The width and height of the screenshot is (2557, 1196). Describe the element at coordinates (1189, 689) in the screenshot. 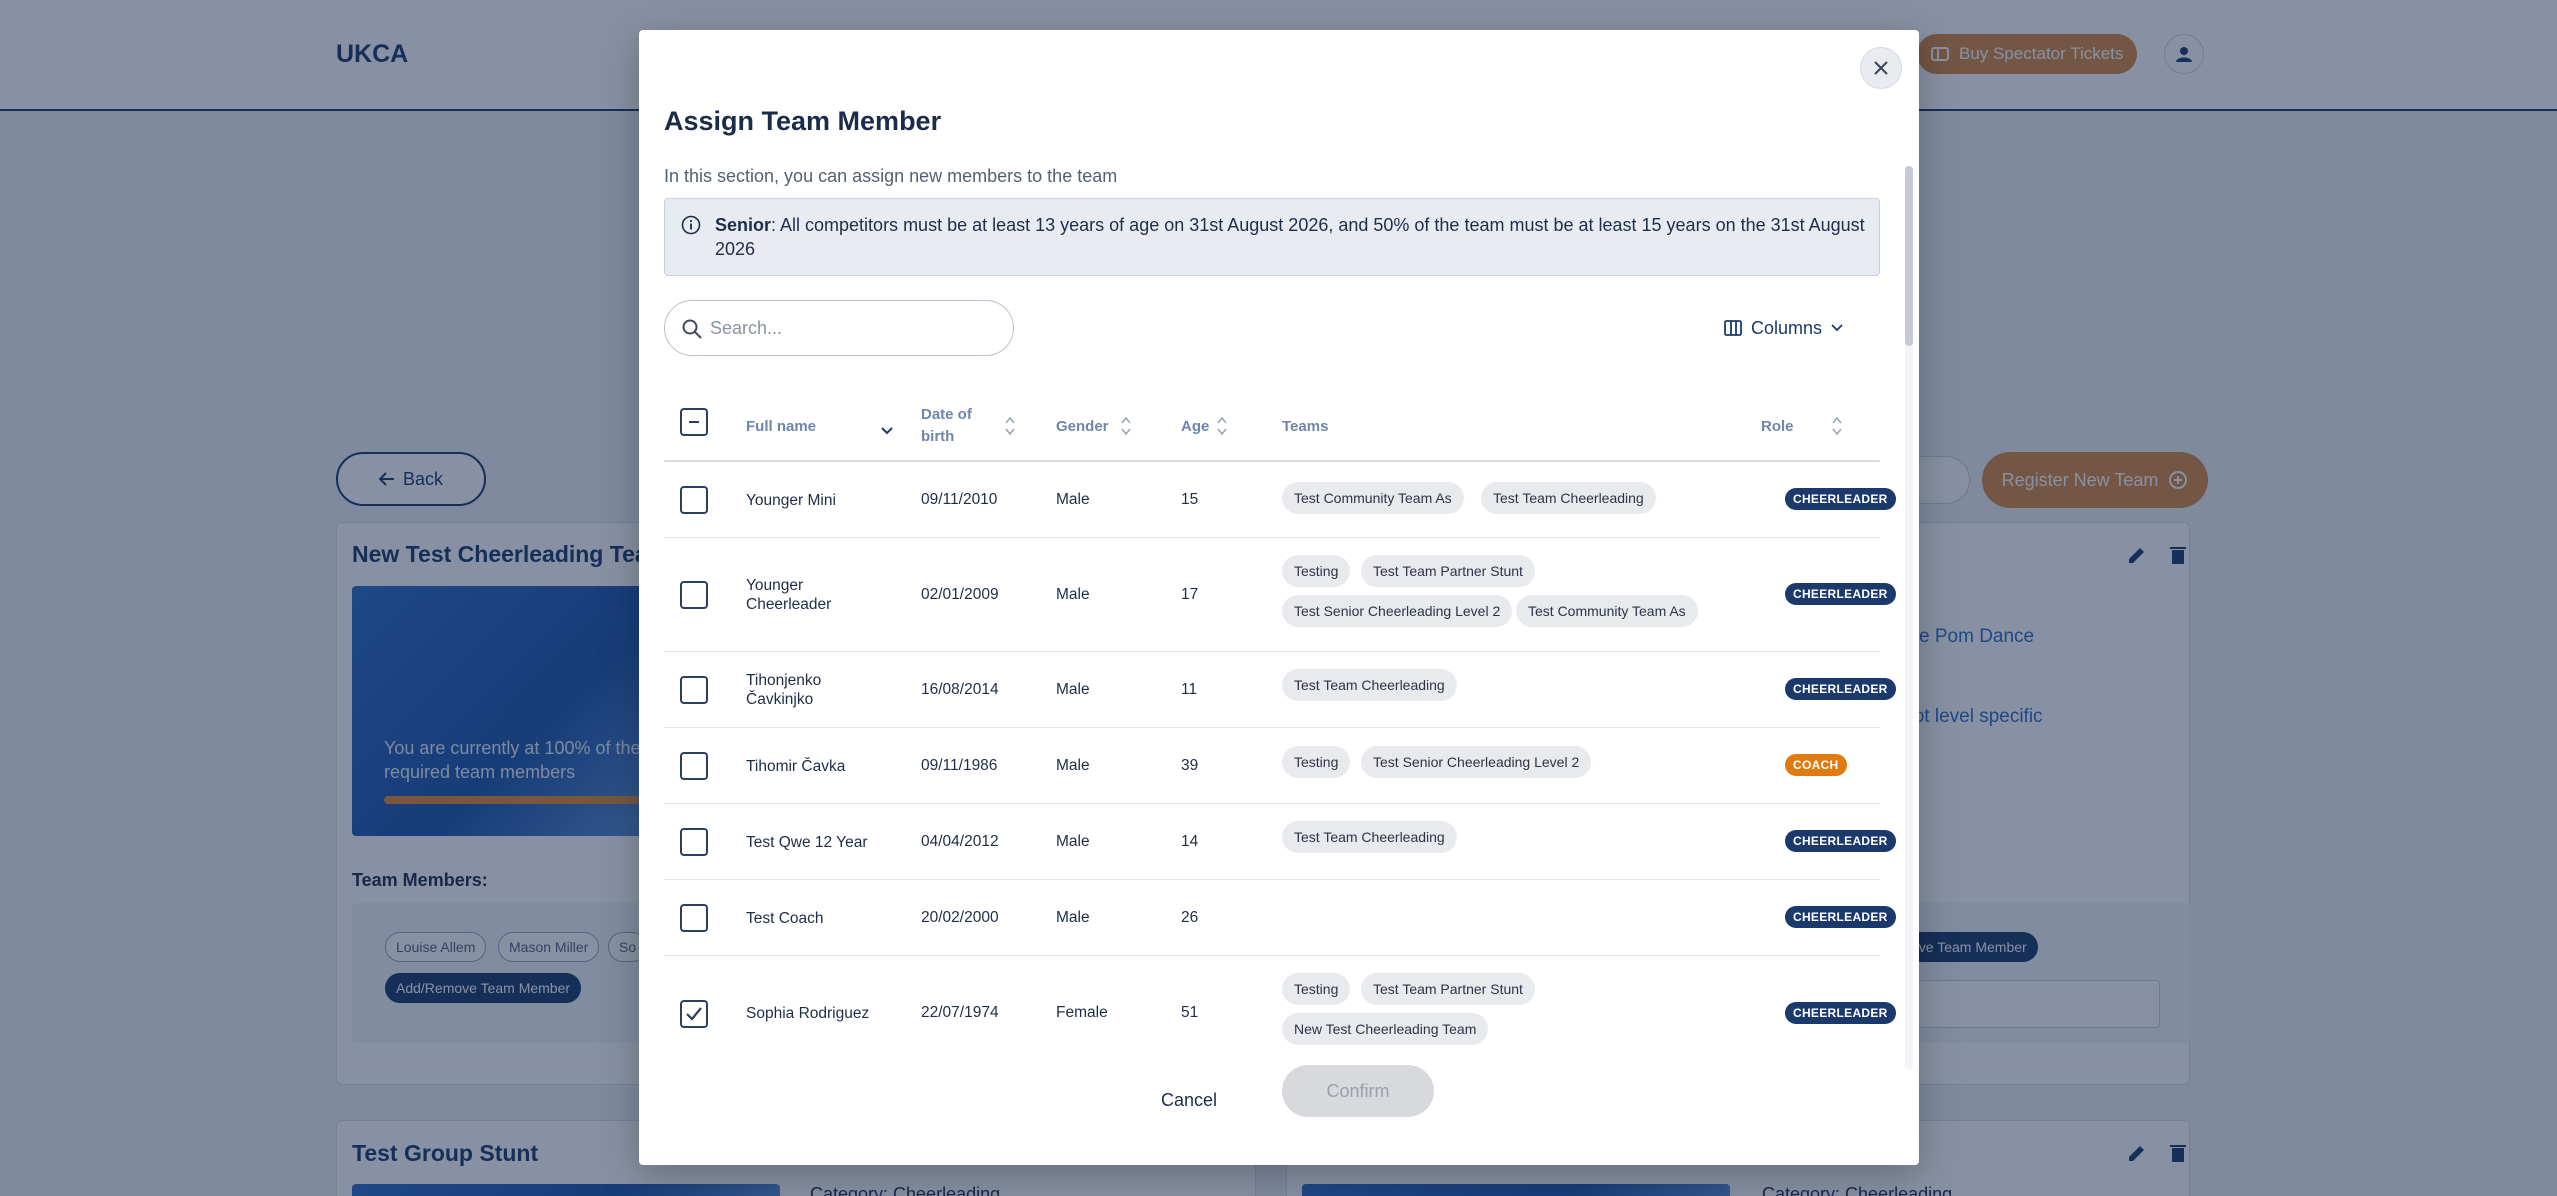

I see `row-age: 11` at that location.